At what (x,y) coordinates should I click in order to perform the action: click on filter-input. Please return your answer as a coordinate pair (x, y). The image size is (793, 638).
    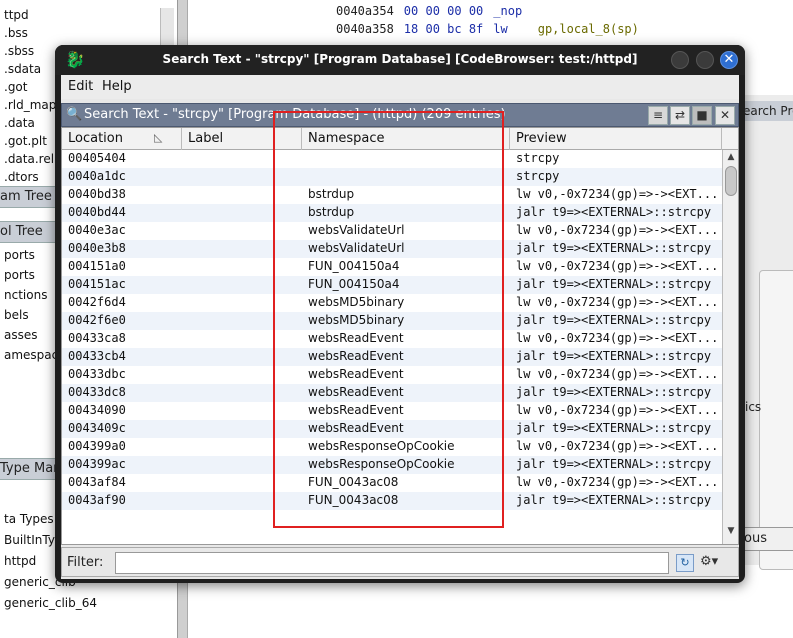
    Looking at the image, I should click on (392, 563).